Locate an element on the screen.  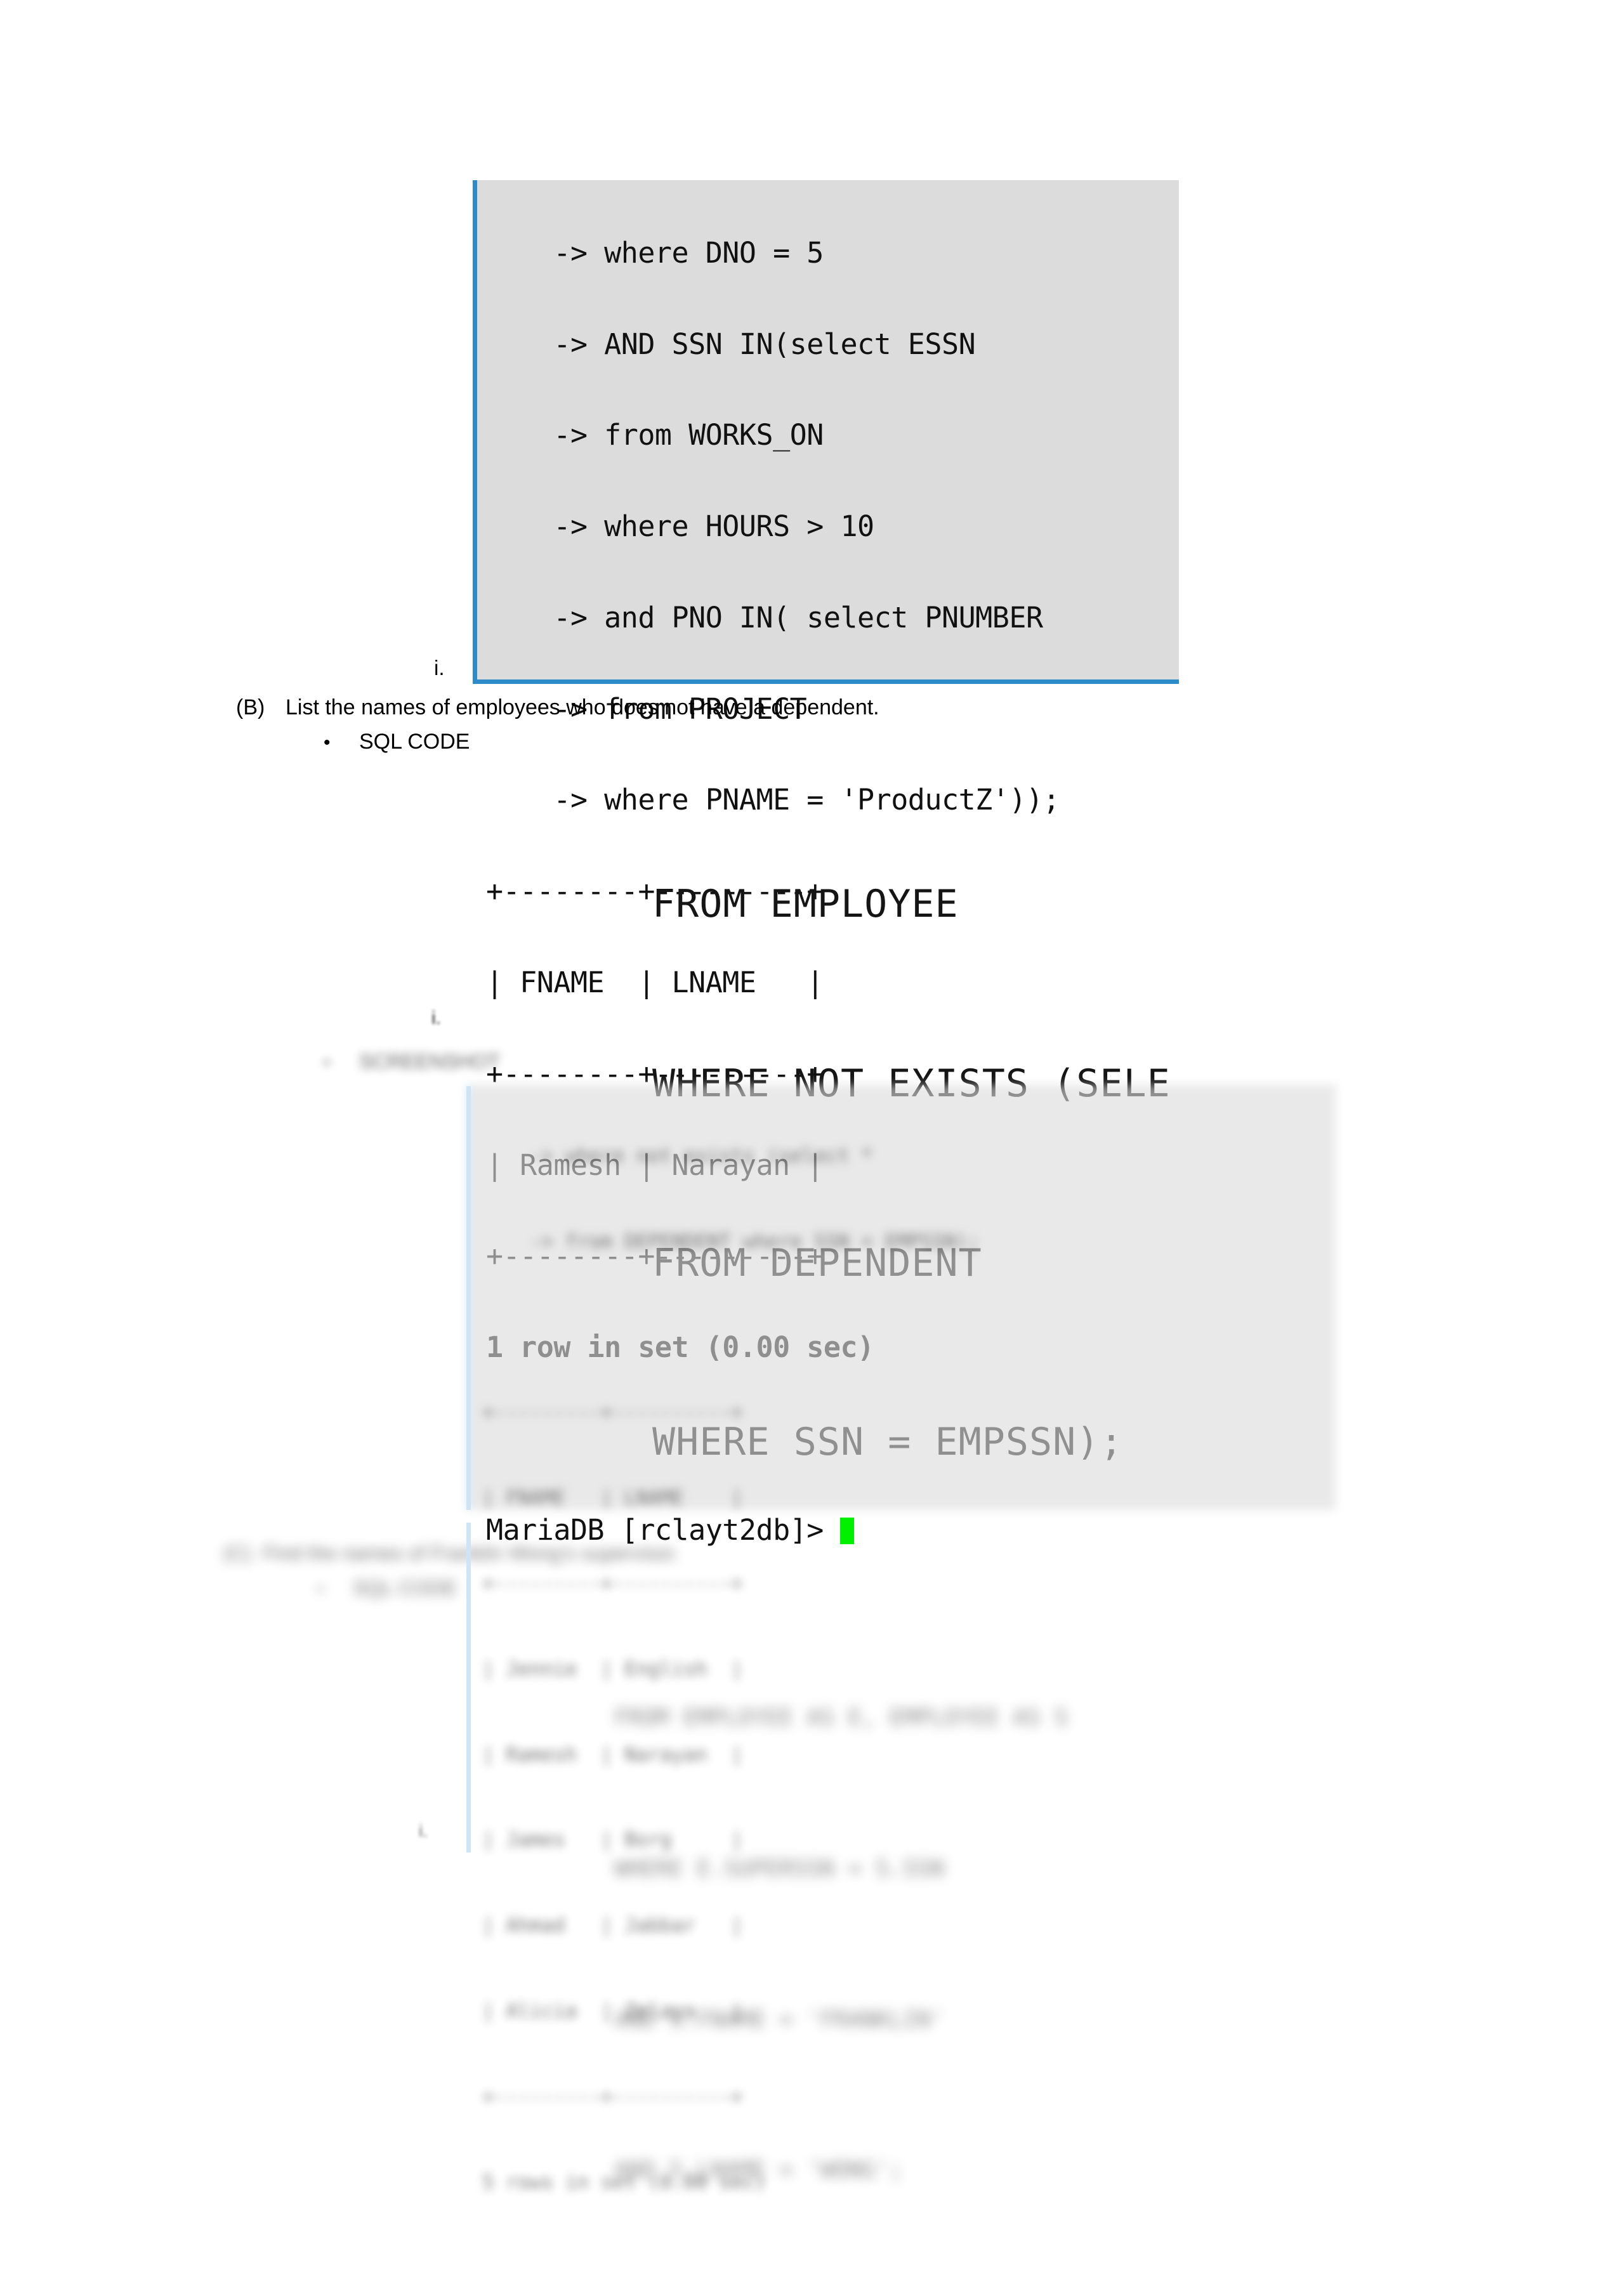
question-c-label: (C) is located at coordinates (237, 1553).